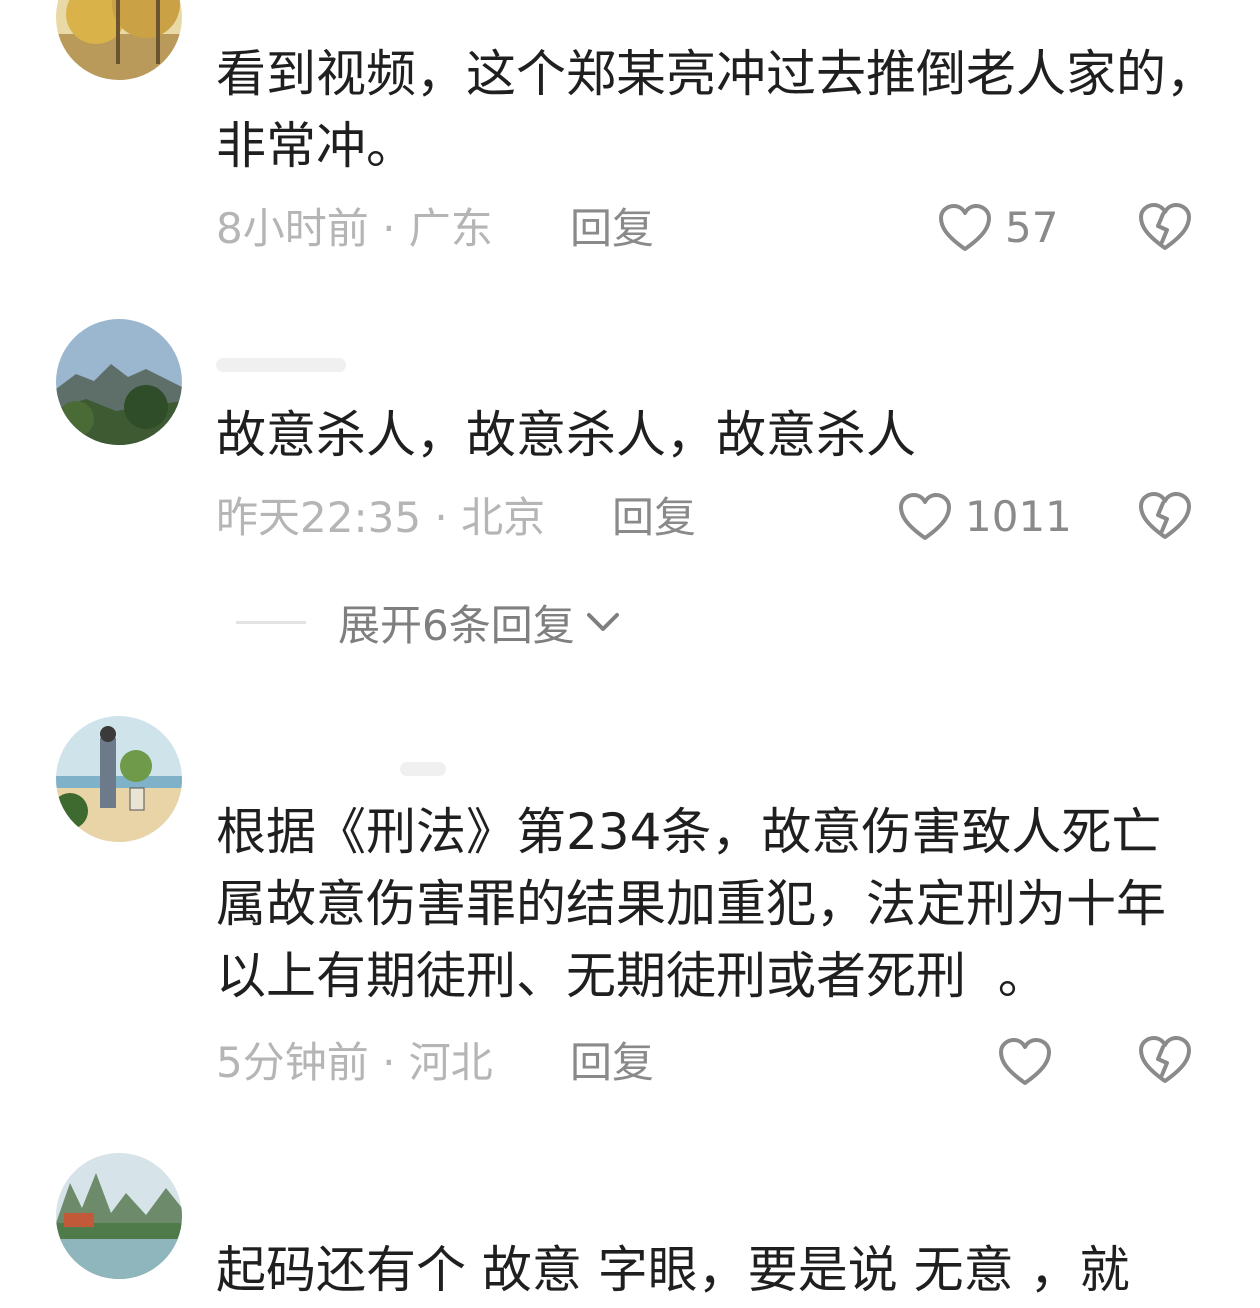 The width and height of the screenshot is (1260, 1308). What do you see at coordinates (1032, 227) in the screenshot?
I see `like-count: 57` at bounding box center [1032, 227].